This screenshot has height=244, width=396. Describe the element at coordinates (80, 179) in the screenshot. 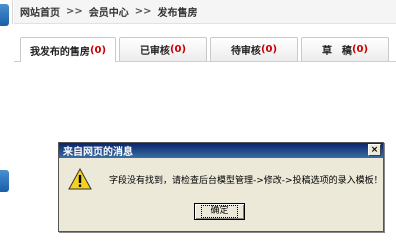

I see `warning-icon` at that location.